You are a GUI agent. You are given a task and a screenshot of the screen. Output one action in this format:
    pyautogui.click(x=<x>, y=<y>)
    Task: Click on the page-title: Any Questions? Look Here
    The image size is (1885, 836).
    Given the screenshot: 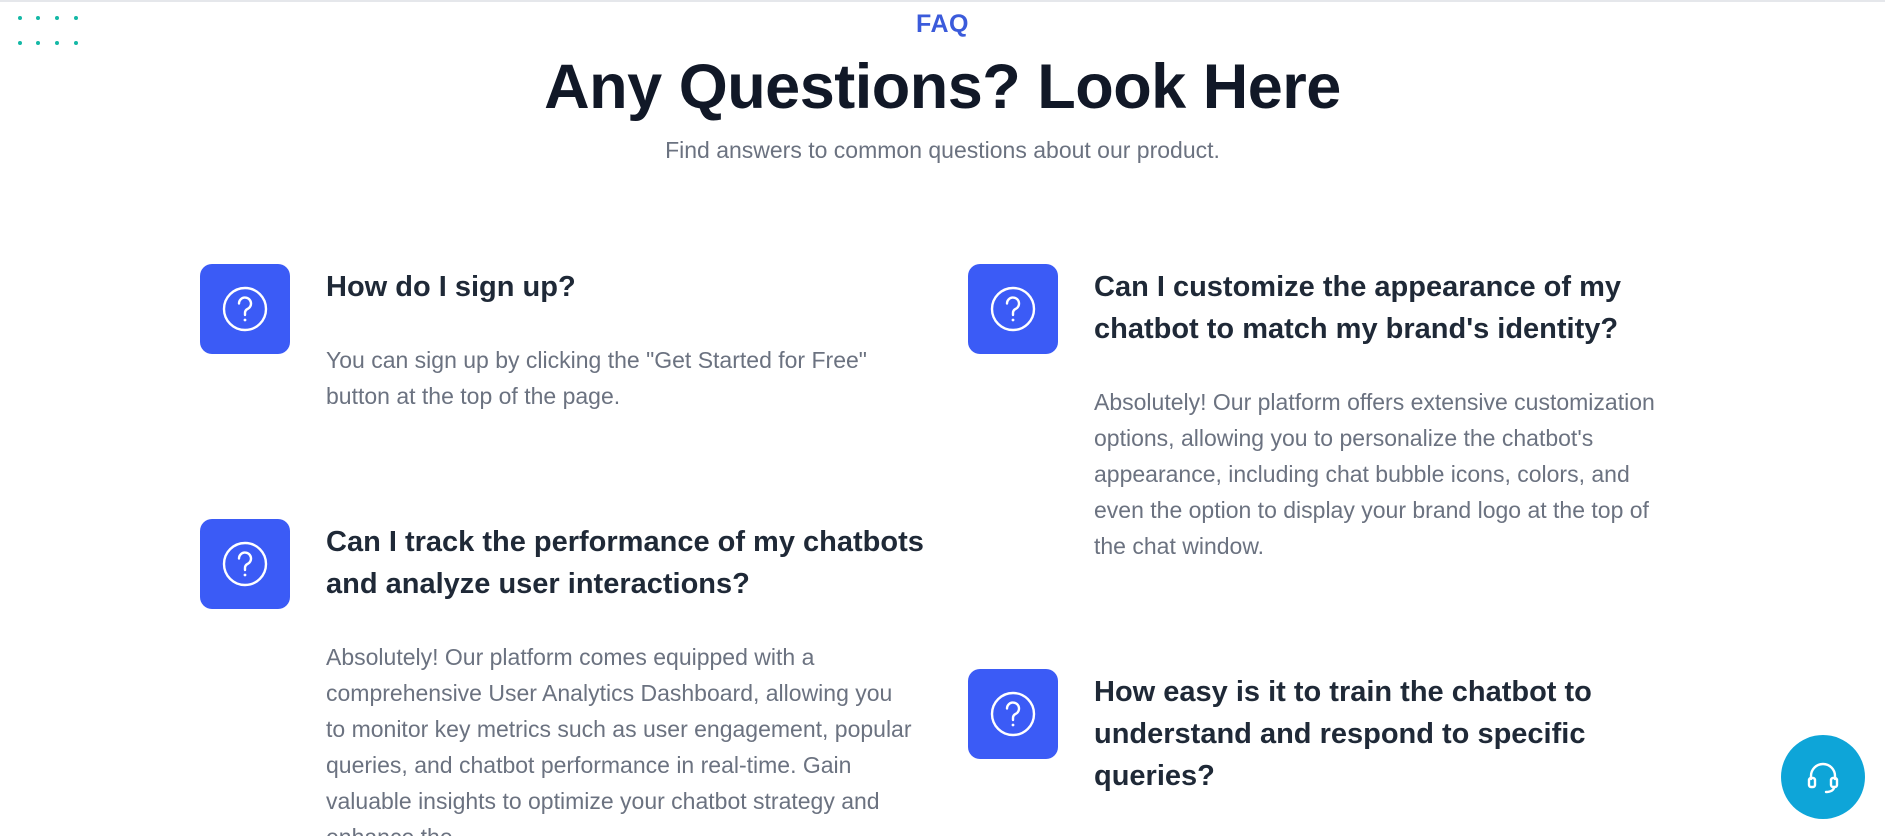 What is the action you would take?
    pyautogui.click(x=942, y=87)
    